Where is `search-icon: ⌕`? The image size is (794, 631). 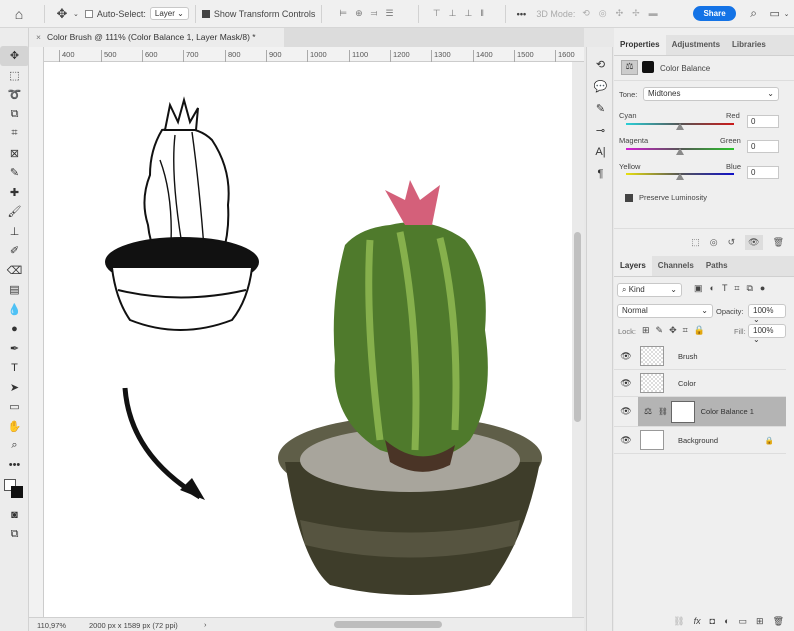 search-icon: ⌕ is located at coordinates (754, 14).